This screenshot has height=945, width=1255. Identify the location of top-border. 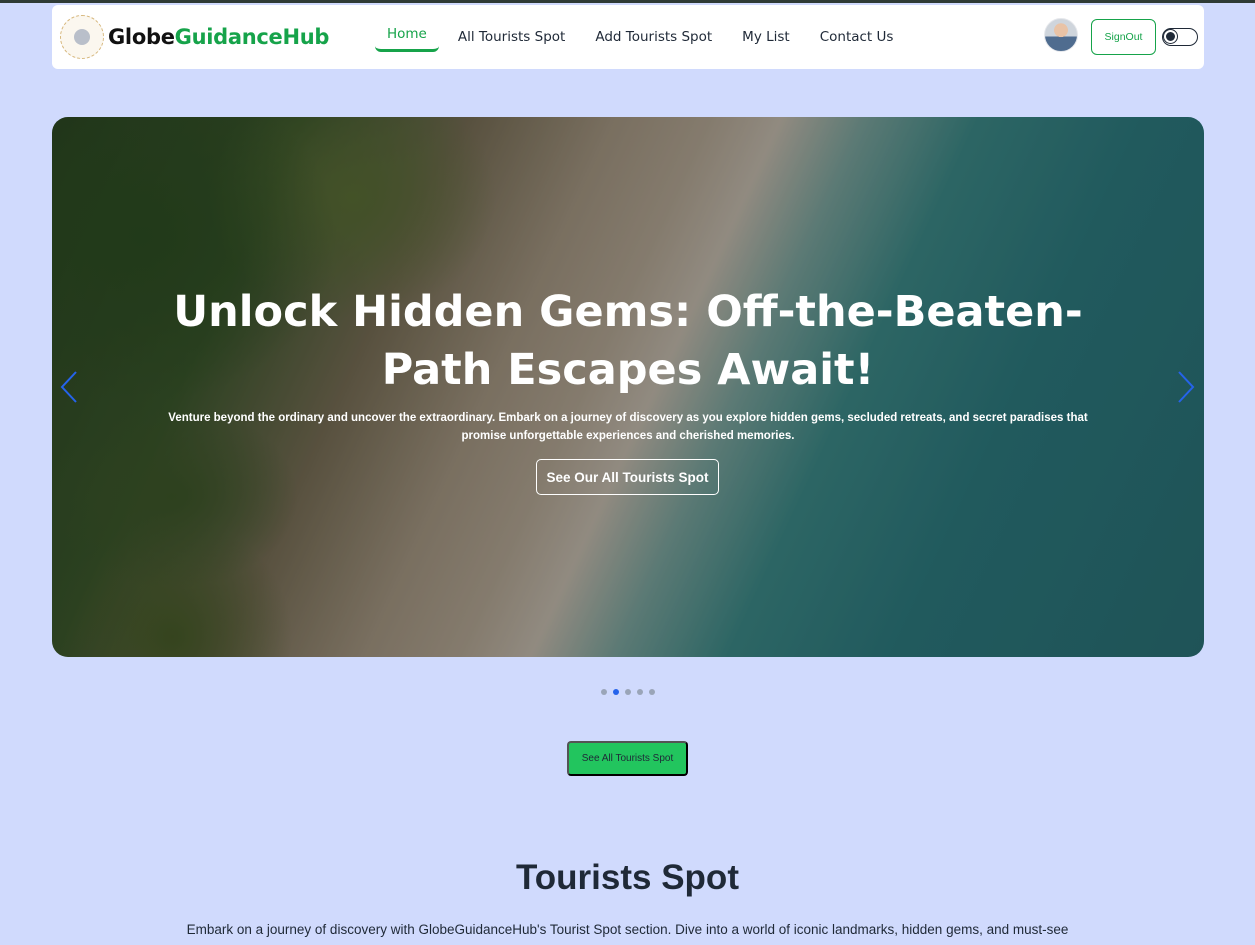
(627, 1).